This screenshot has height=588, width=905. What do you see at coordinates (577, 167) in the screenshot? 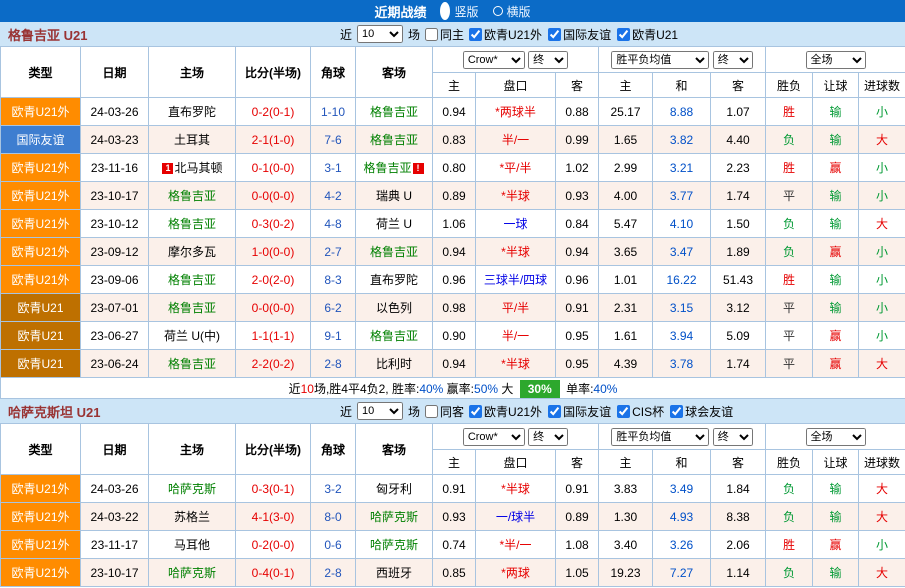
I see `away-odds: 1.02` at bounding box center [577, 167].